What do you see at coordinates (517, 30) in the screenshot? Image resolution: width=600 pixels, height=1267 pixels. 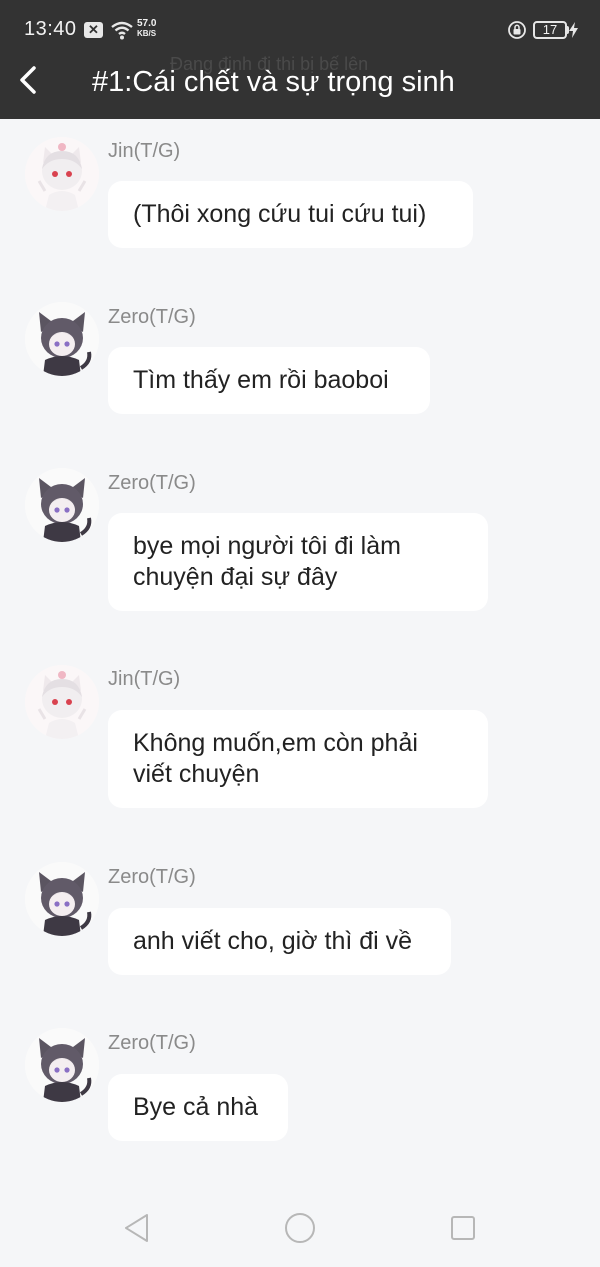 I see `rotation-lock-icon` at bounding box center [517, 30].